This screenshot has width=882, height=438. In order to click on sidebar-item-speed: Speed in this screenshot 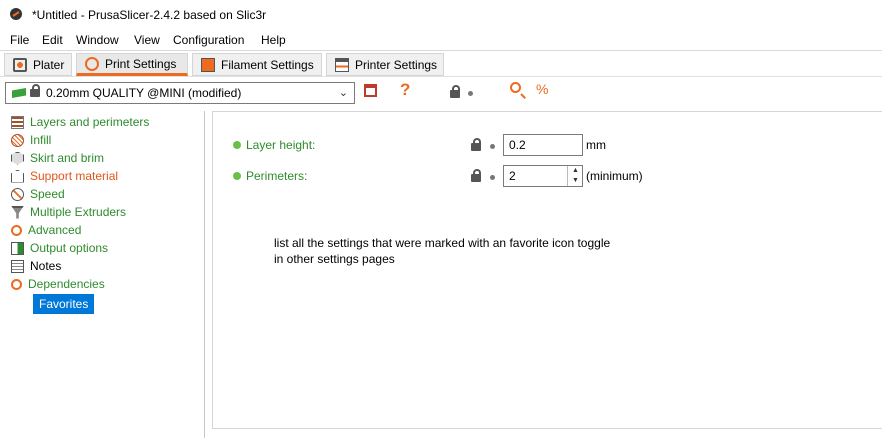, I will do `click(38, 194)`.